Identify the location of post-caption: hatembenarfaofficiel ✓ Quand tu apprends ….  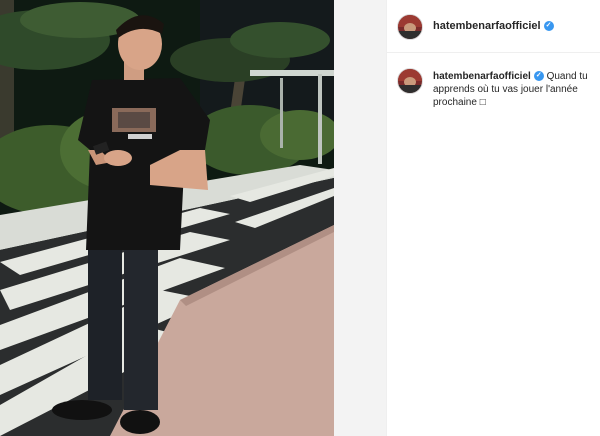
(513, 89).